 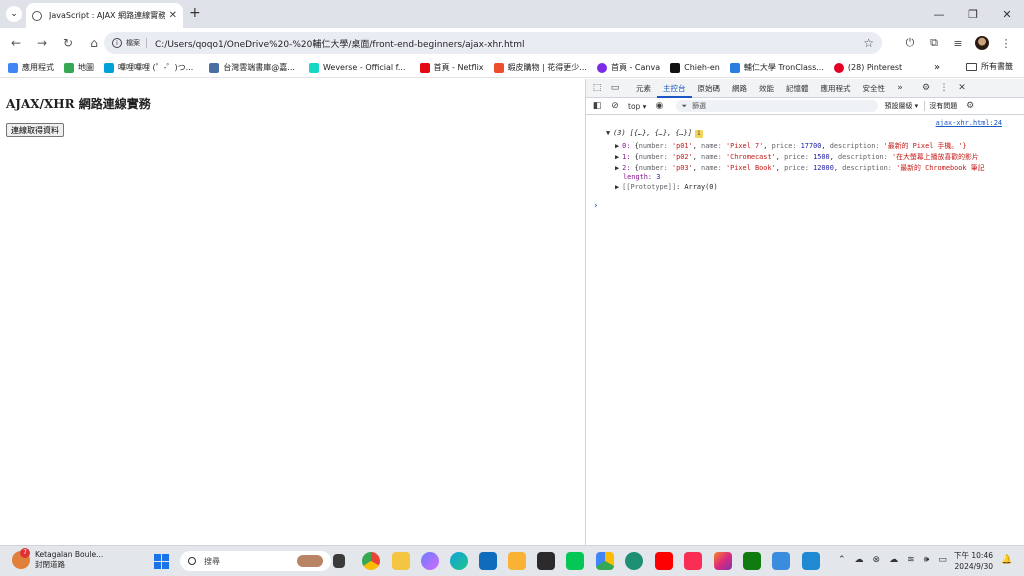 I want to click on notification-bell-icon: 🔔, so click(x=1006, y=560).